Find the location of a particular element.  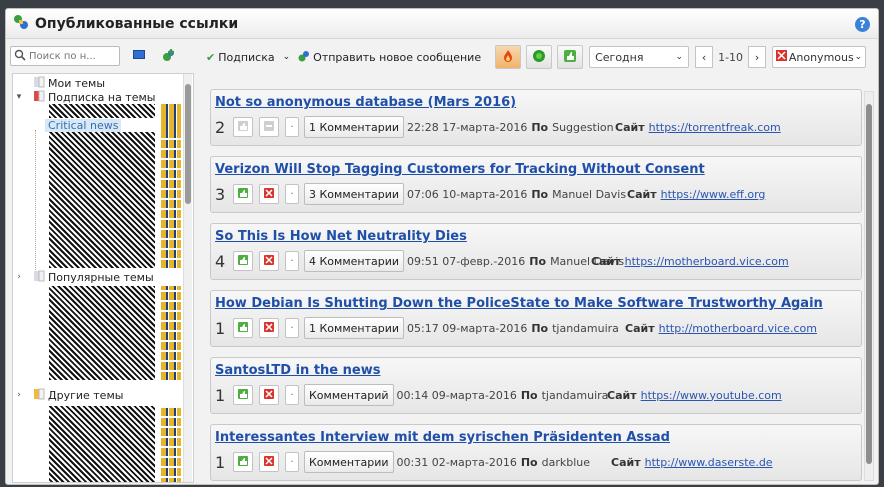

tree-label: Популярные темы is located at coordinates (101, 277).